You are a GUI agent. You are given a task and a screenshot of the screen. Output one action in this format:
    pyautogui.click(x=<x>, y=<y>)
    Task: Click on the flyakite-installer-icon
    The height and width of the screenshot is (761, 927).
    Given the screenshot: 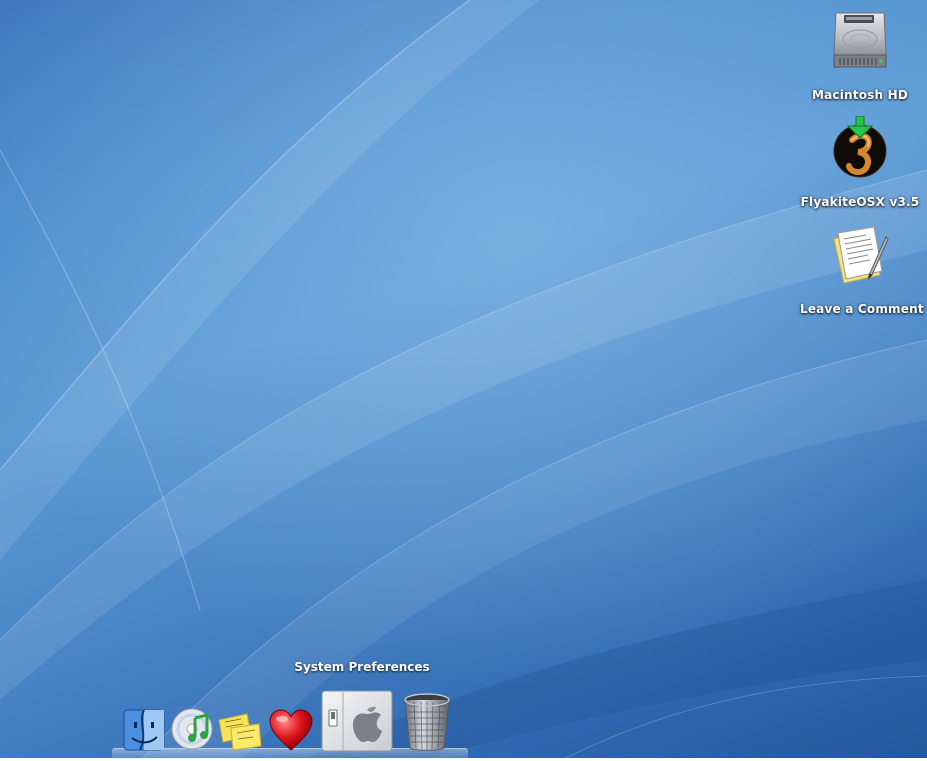 What is the action you would take?
    pyautogui.click(x=860, y=151)
    